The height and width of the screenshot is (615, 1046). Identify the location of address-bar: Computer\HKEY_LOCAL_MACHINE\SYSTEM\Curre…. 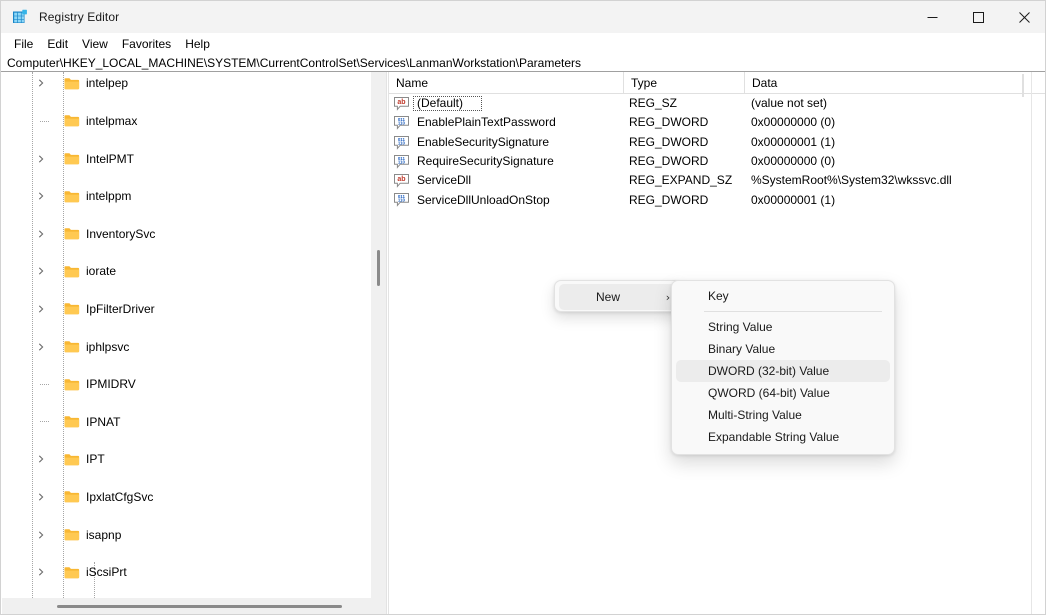
(523, 63).